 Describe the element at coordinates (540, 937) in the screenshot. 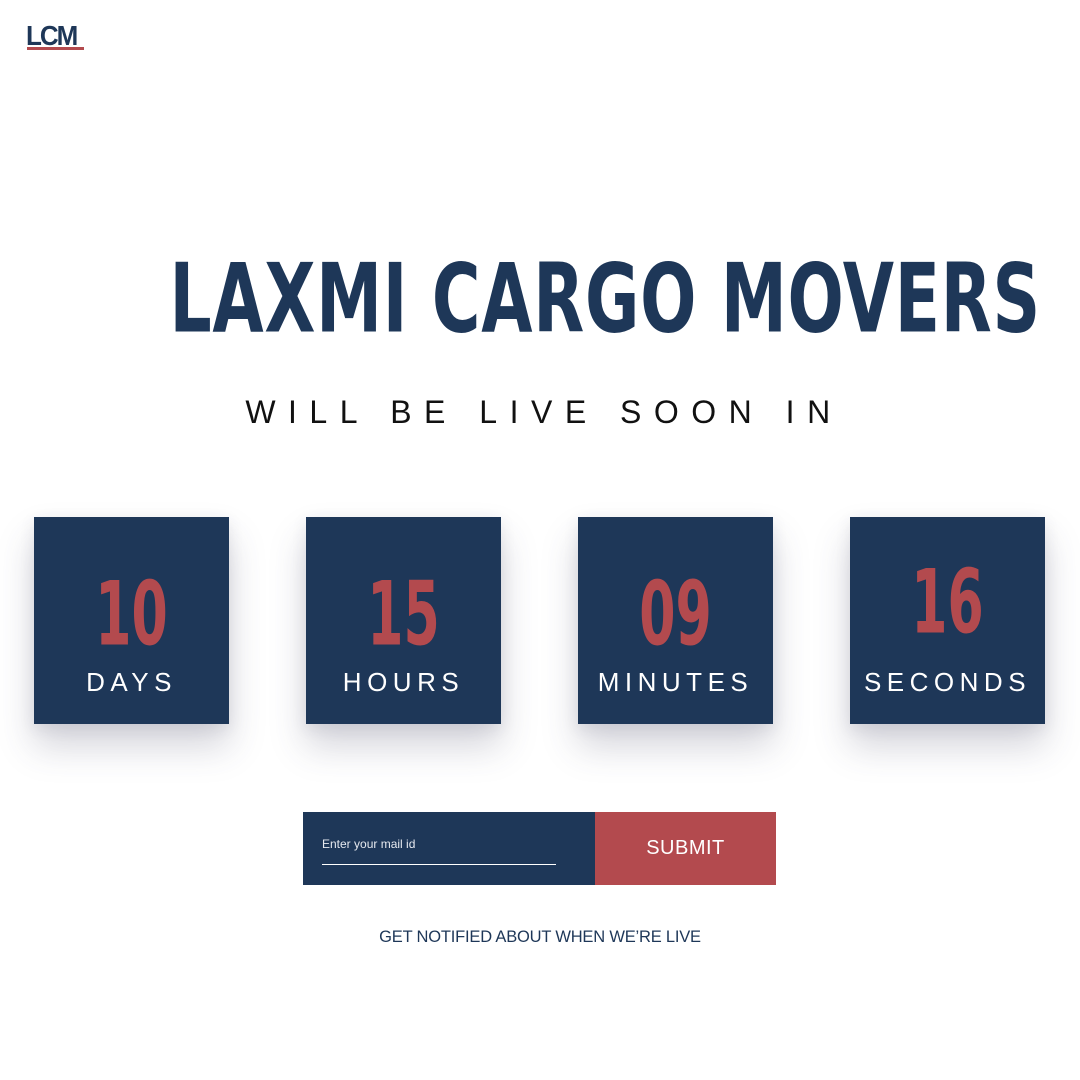

I see `notify-note: GET NOTIFIED ABOUT WHEN WE’RE LIVE` at that location.